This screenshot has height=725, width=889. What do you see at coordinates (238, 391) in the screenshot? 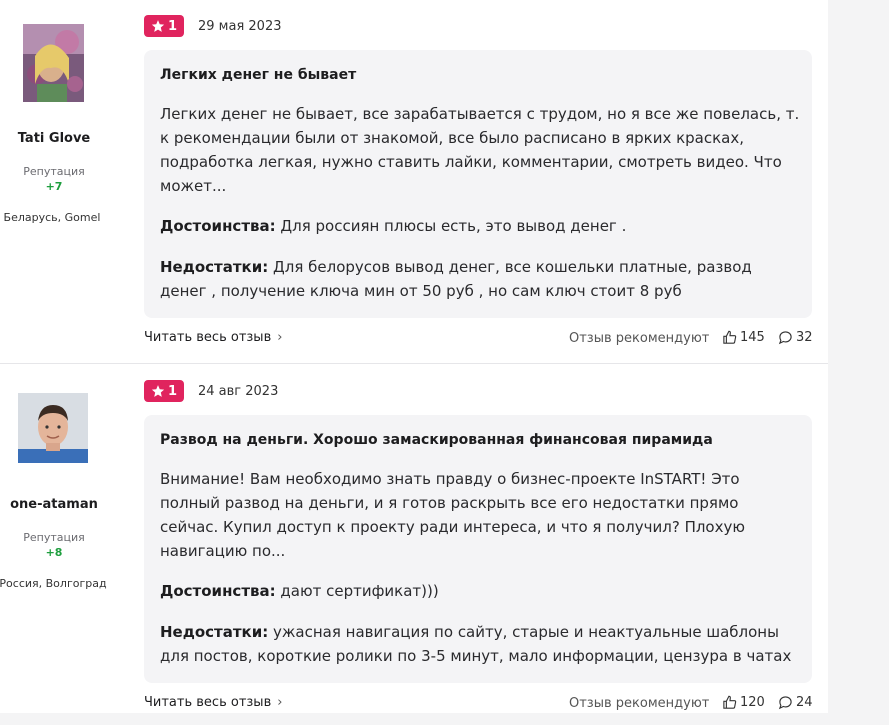
I see `review-date: 24 авг 2023` at bounding box center [238, 391].